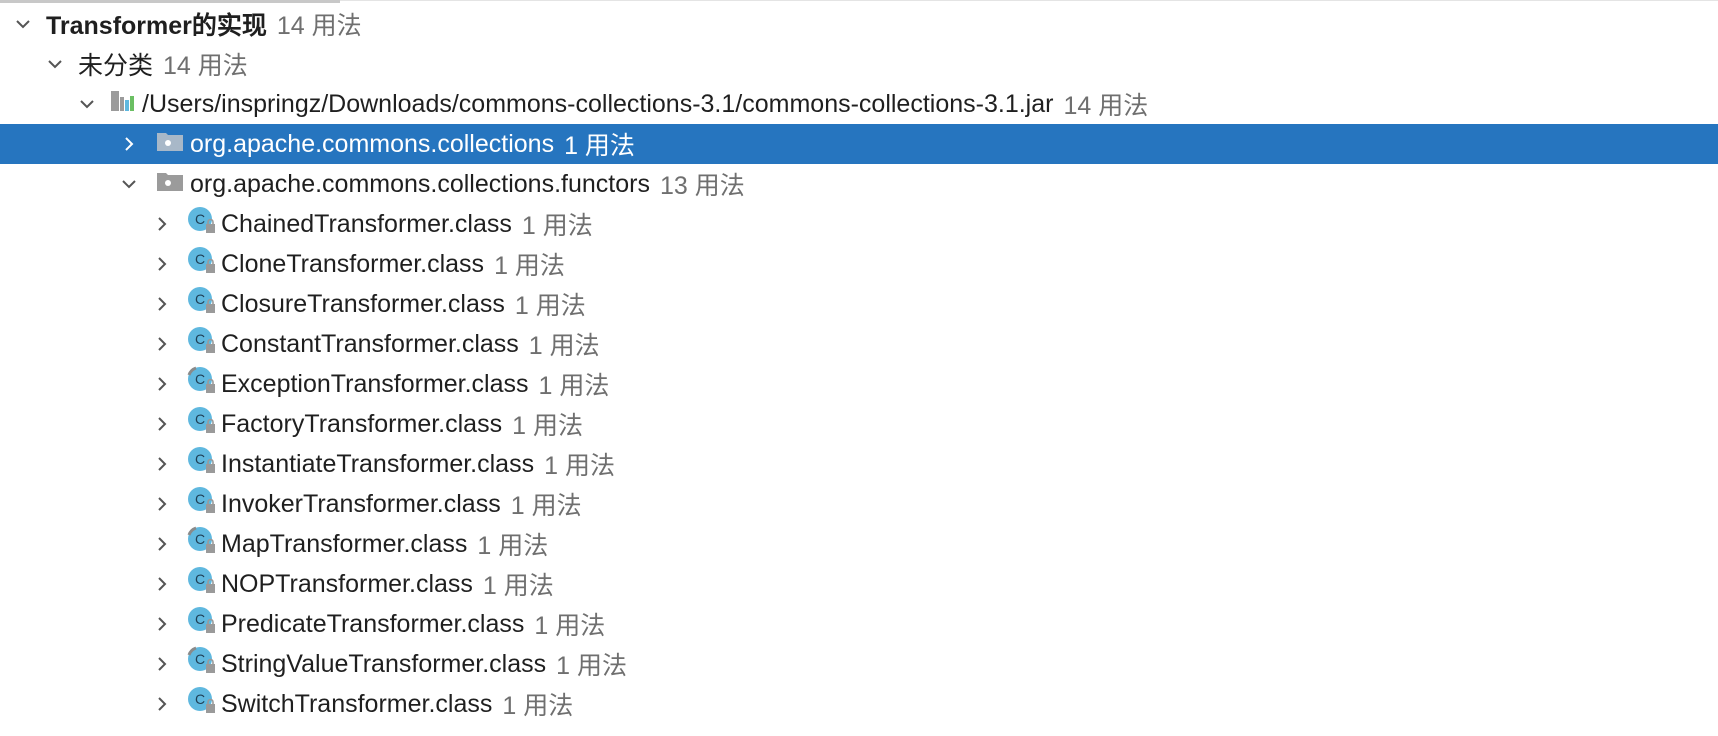 The width and height of the screenshot is (1718, 736). What do you see at coordinates (859, 264) in the screenshot?
I see `tree-node-class: C CloneTransformer.class 1 用法` at bounding box center [859, 264].